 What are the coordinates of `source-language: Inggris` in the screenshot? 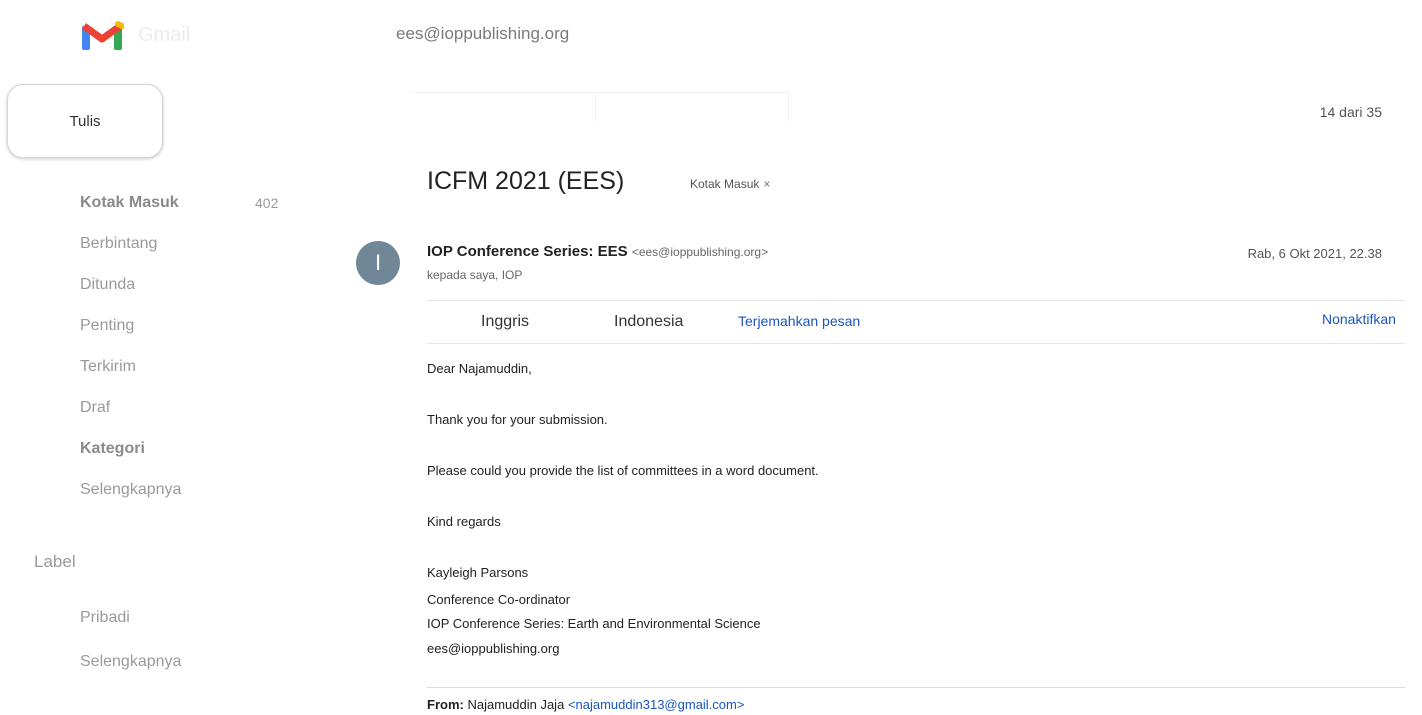 It's located at (505, 322).